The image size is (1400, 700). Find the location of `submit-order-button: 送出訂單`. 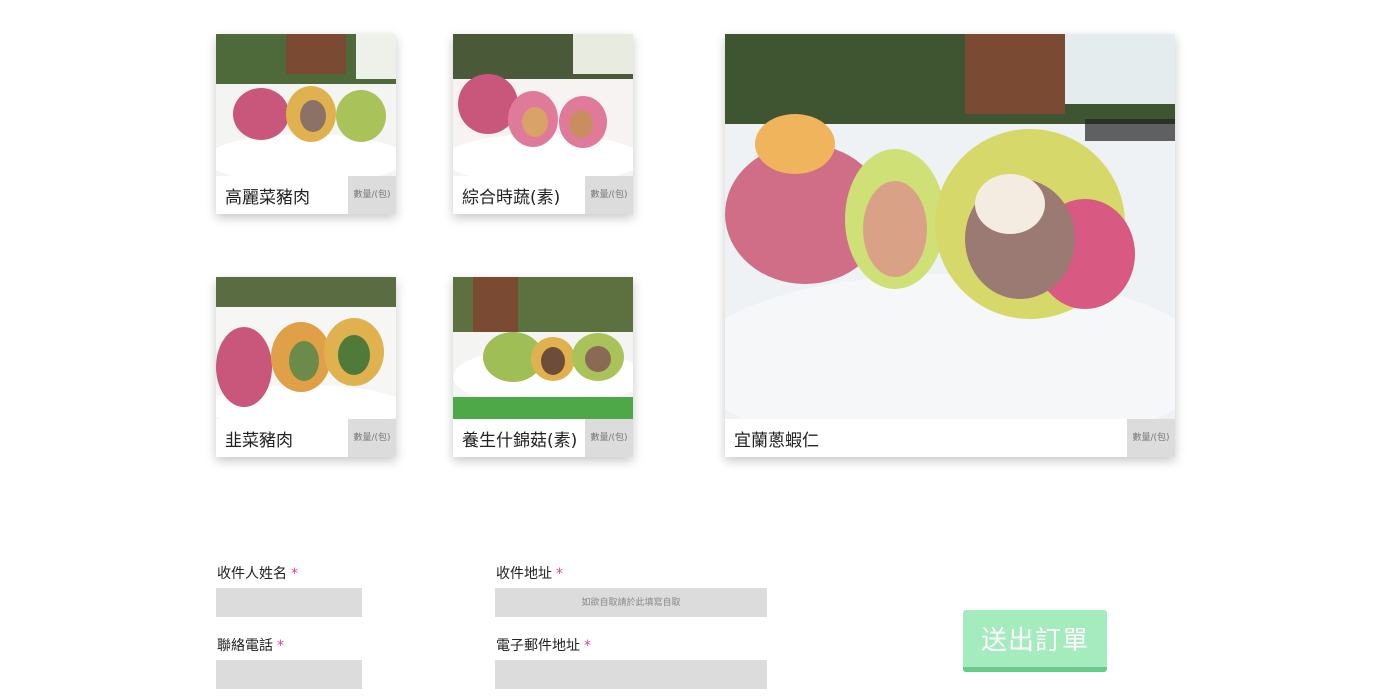

submit-order-button: 送出訂單 is located at coordinates (1035, 641).